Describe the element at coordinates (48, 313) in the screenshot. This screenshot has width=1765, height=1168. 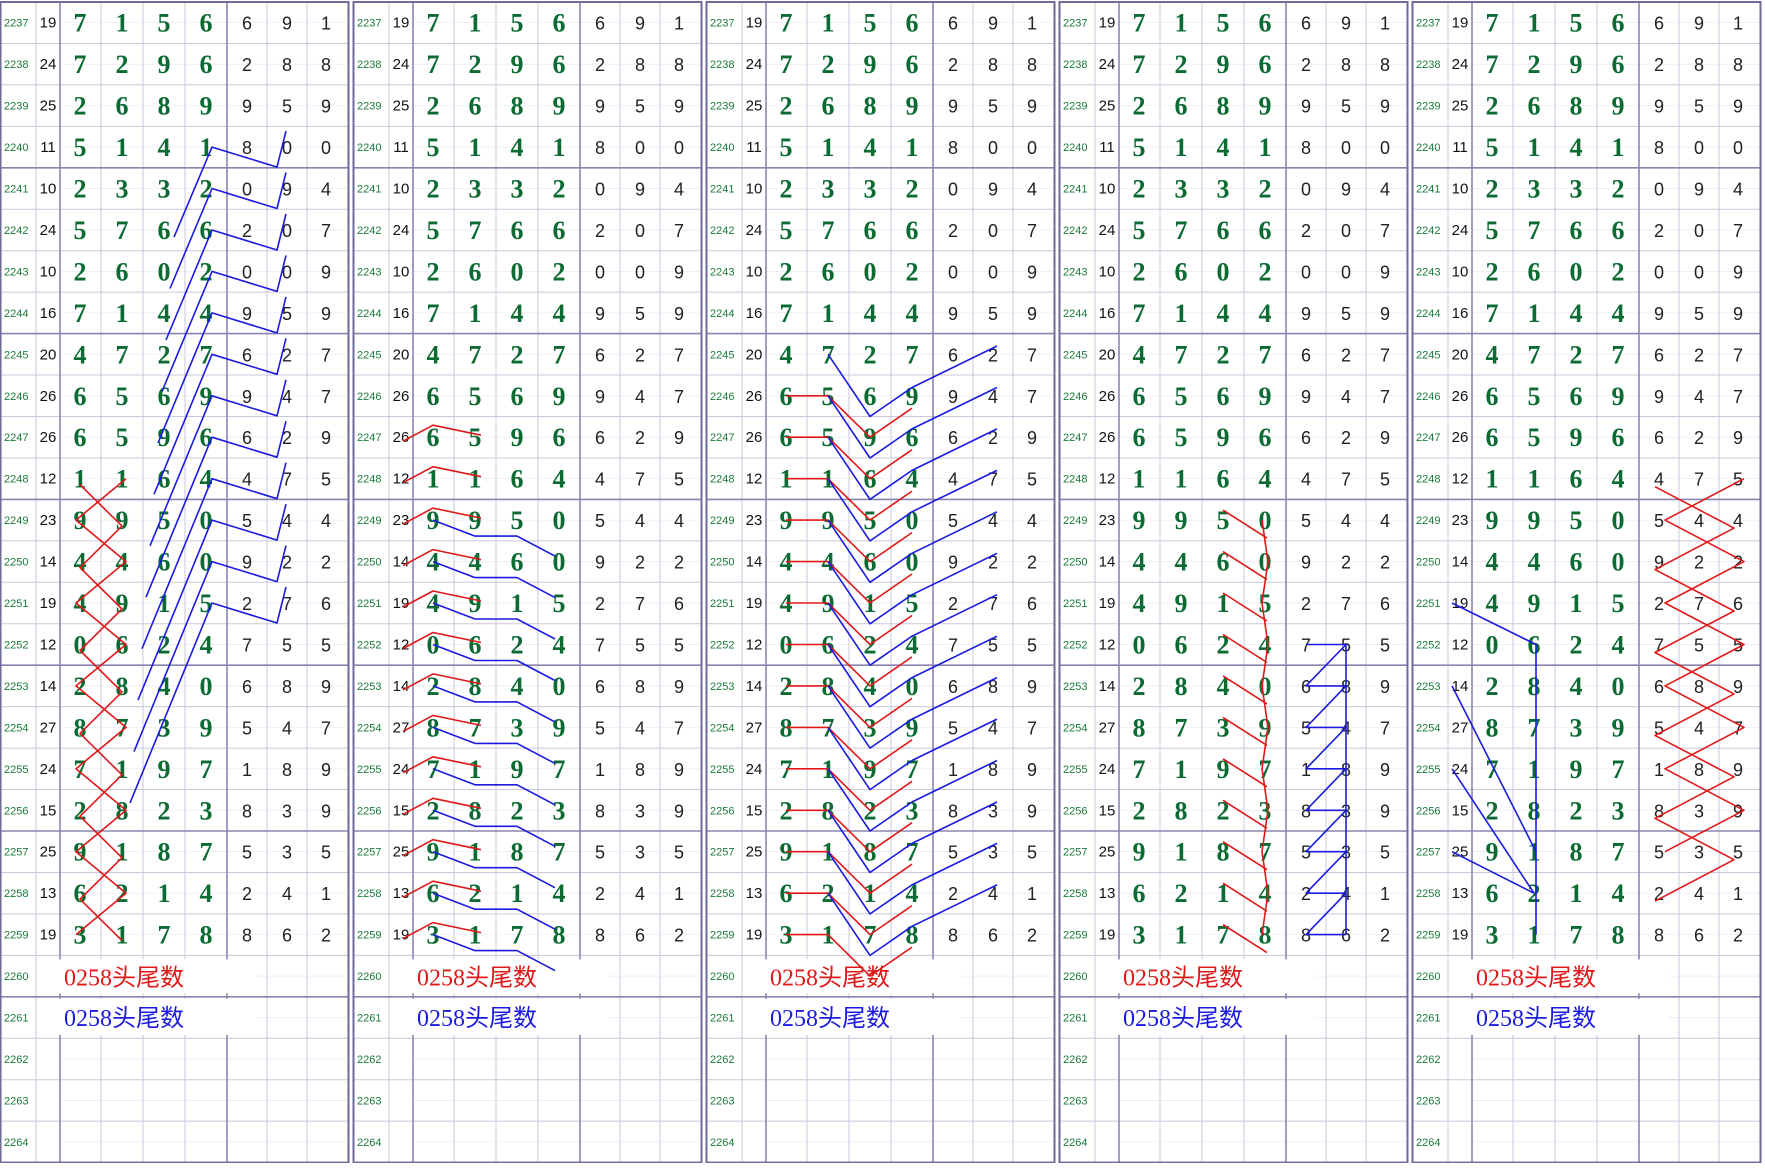
I see `sum-value: 16` at that location.